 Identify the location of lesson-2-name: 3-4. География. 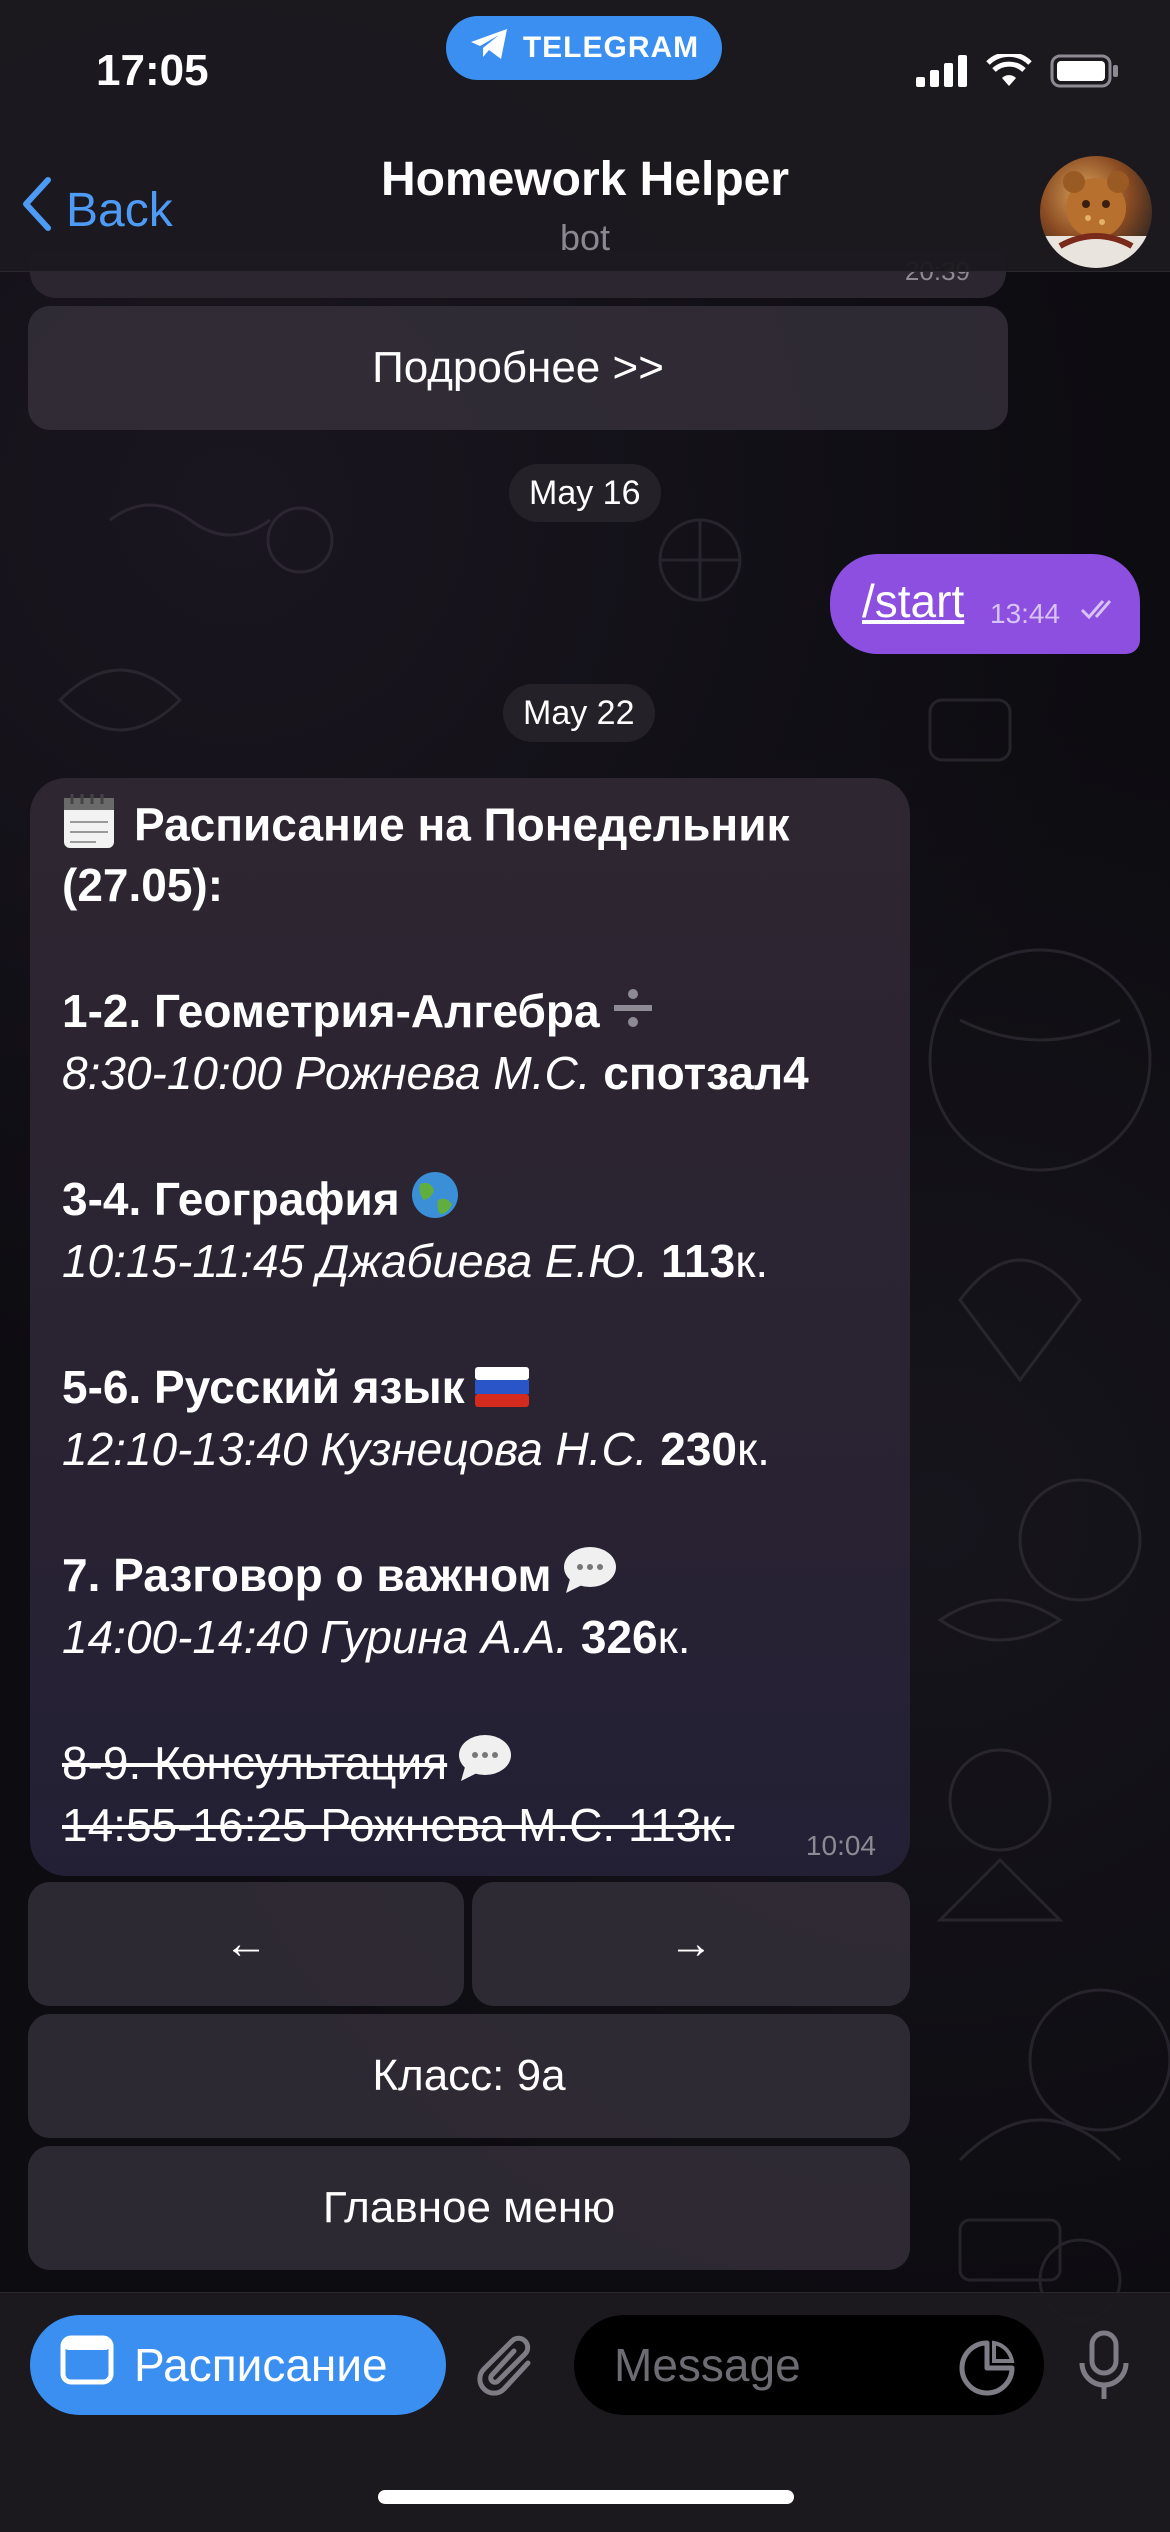
(261, 1201).